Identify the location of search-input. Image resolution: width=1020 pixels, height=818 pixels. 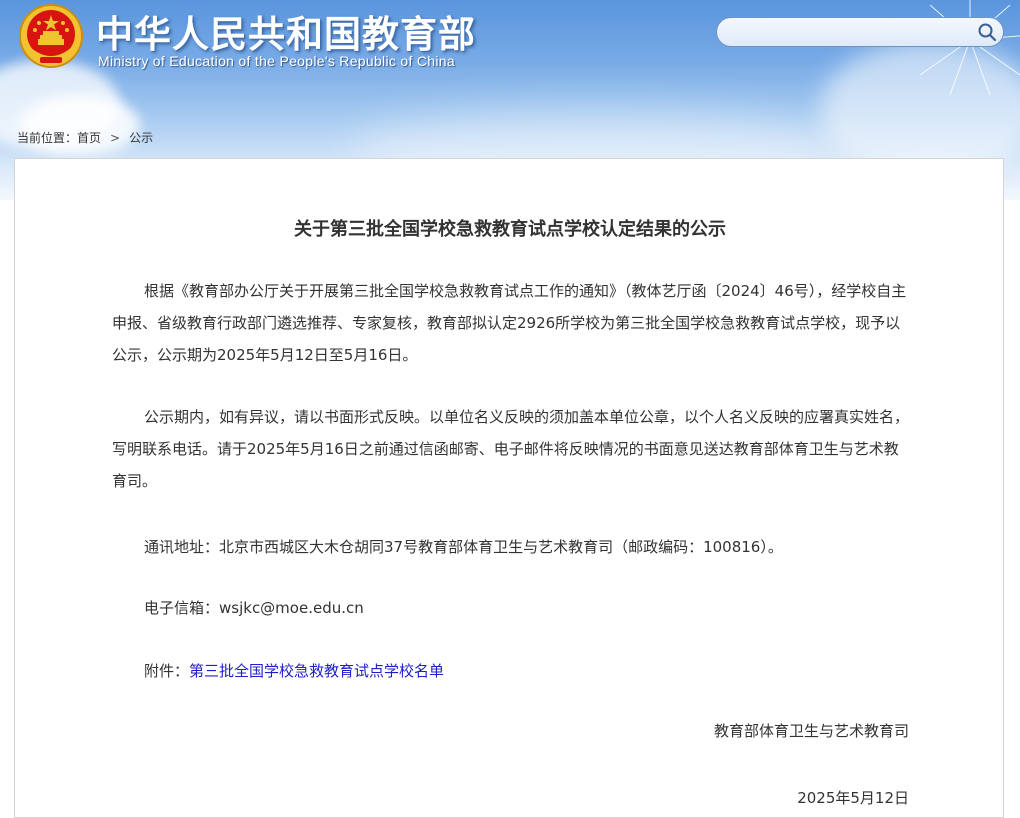
(851, 33).